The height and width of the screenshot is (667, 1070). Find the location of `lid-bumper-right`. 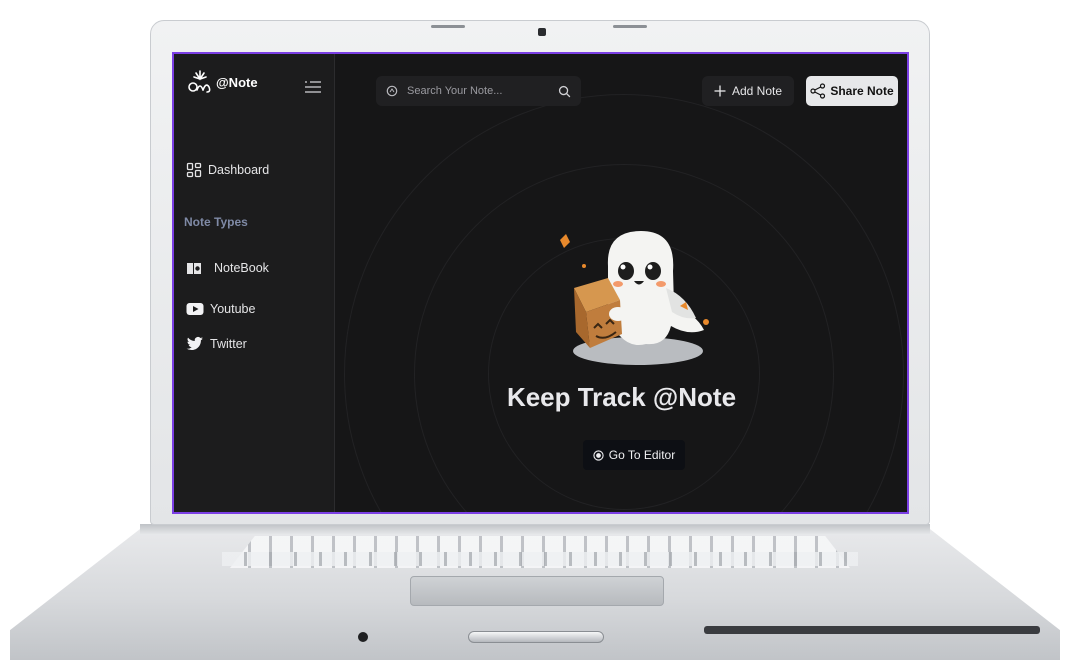

lid-bumper-right is located at coordinates (630, 26).